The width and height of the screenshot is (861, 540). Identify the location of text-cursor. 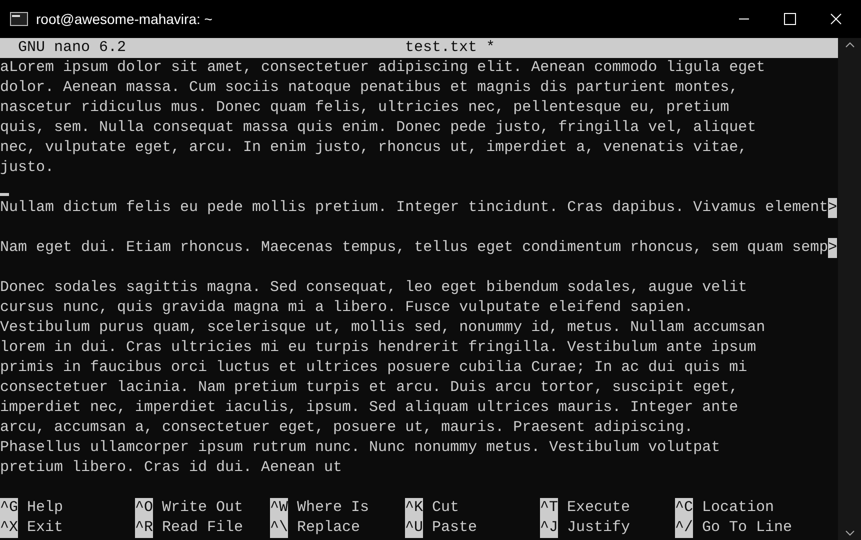
(4, 194).